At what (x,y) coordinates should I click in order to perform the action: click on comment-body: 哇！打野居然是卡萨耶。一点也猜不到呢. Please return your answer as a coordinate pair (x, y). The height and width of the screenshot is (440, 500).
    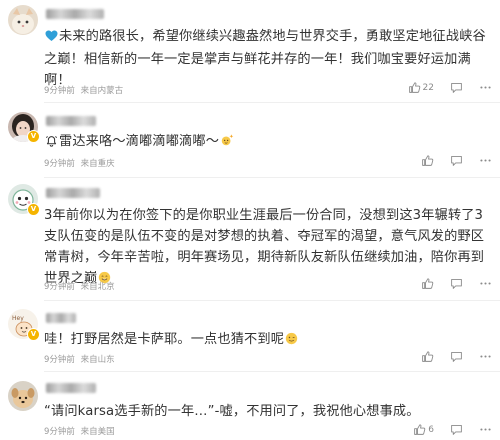
    Looking at the image, I should click on (164, 339).